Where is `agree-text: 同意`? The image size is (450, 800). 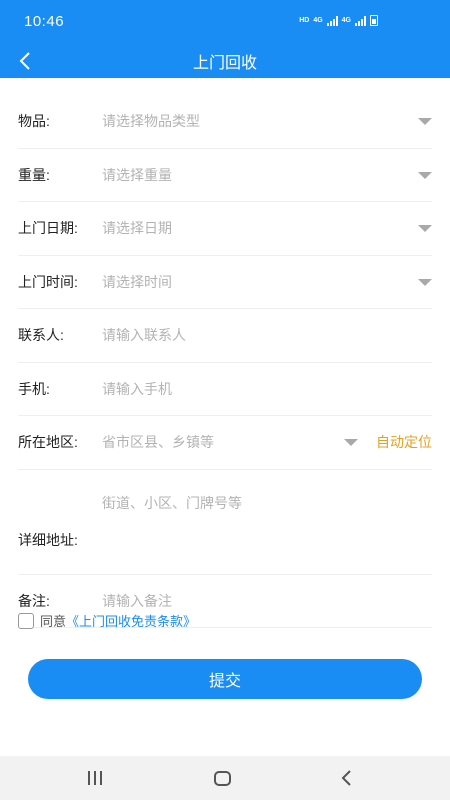 agree-text: 同意 is located at coordinates (53, 621).